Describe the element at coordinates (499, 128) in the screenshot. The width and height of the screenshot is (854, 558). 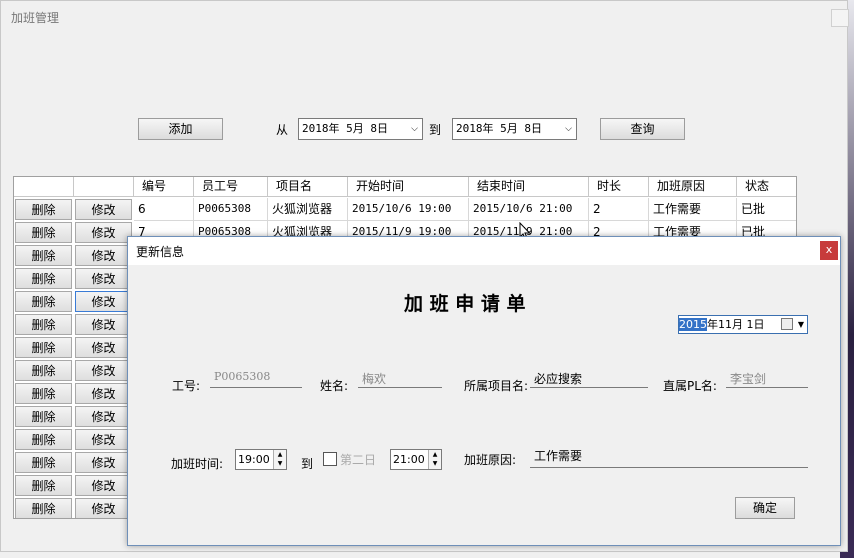
I see `date-to-value: 2018年 5月 8日` at that location.